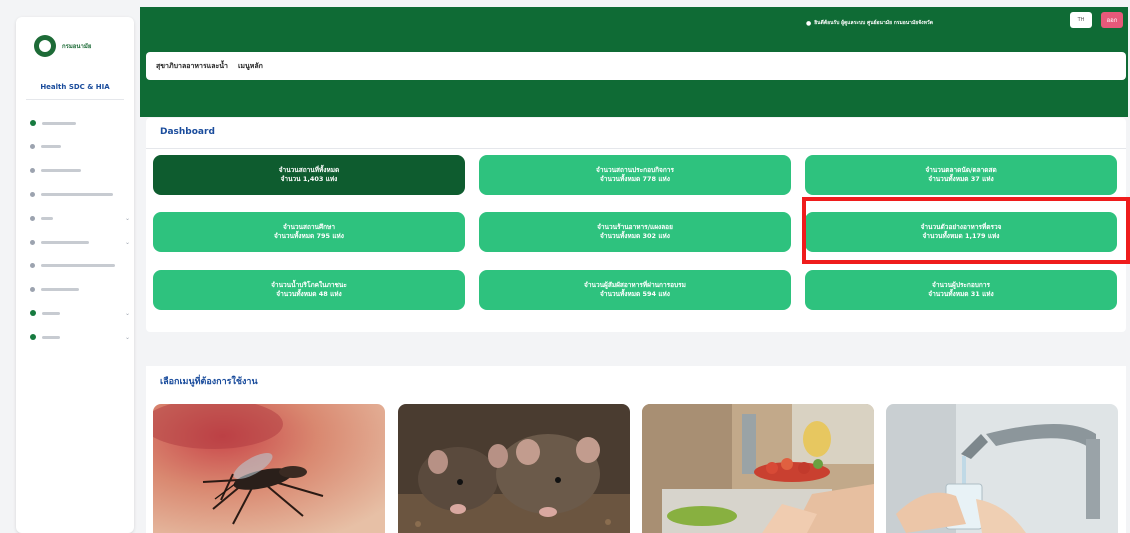 This screenshot has width=1130, height=533. I want to click on language-button: TH, so click(1081, 20).